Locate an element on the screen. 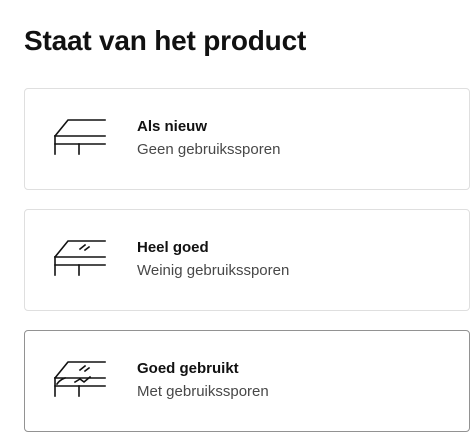 This screenshot has width=475, height=439. option-title: Als nieuw is located at coordinates (172, 126).